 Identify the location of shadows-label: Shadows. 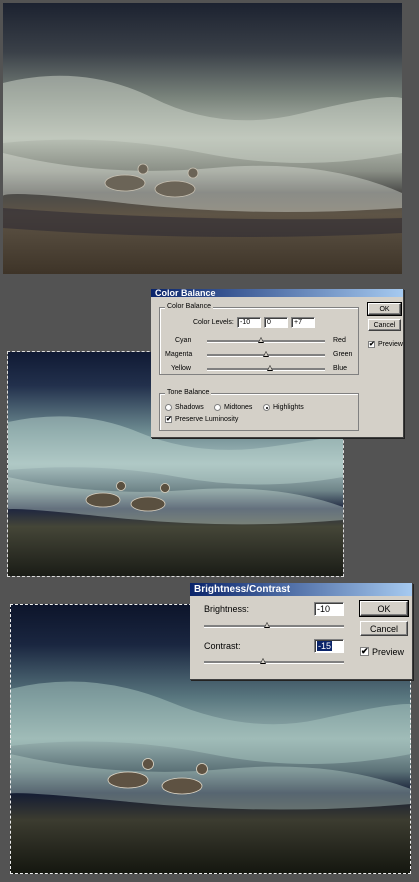
(189, 407).